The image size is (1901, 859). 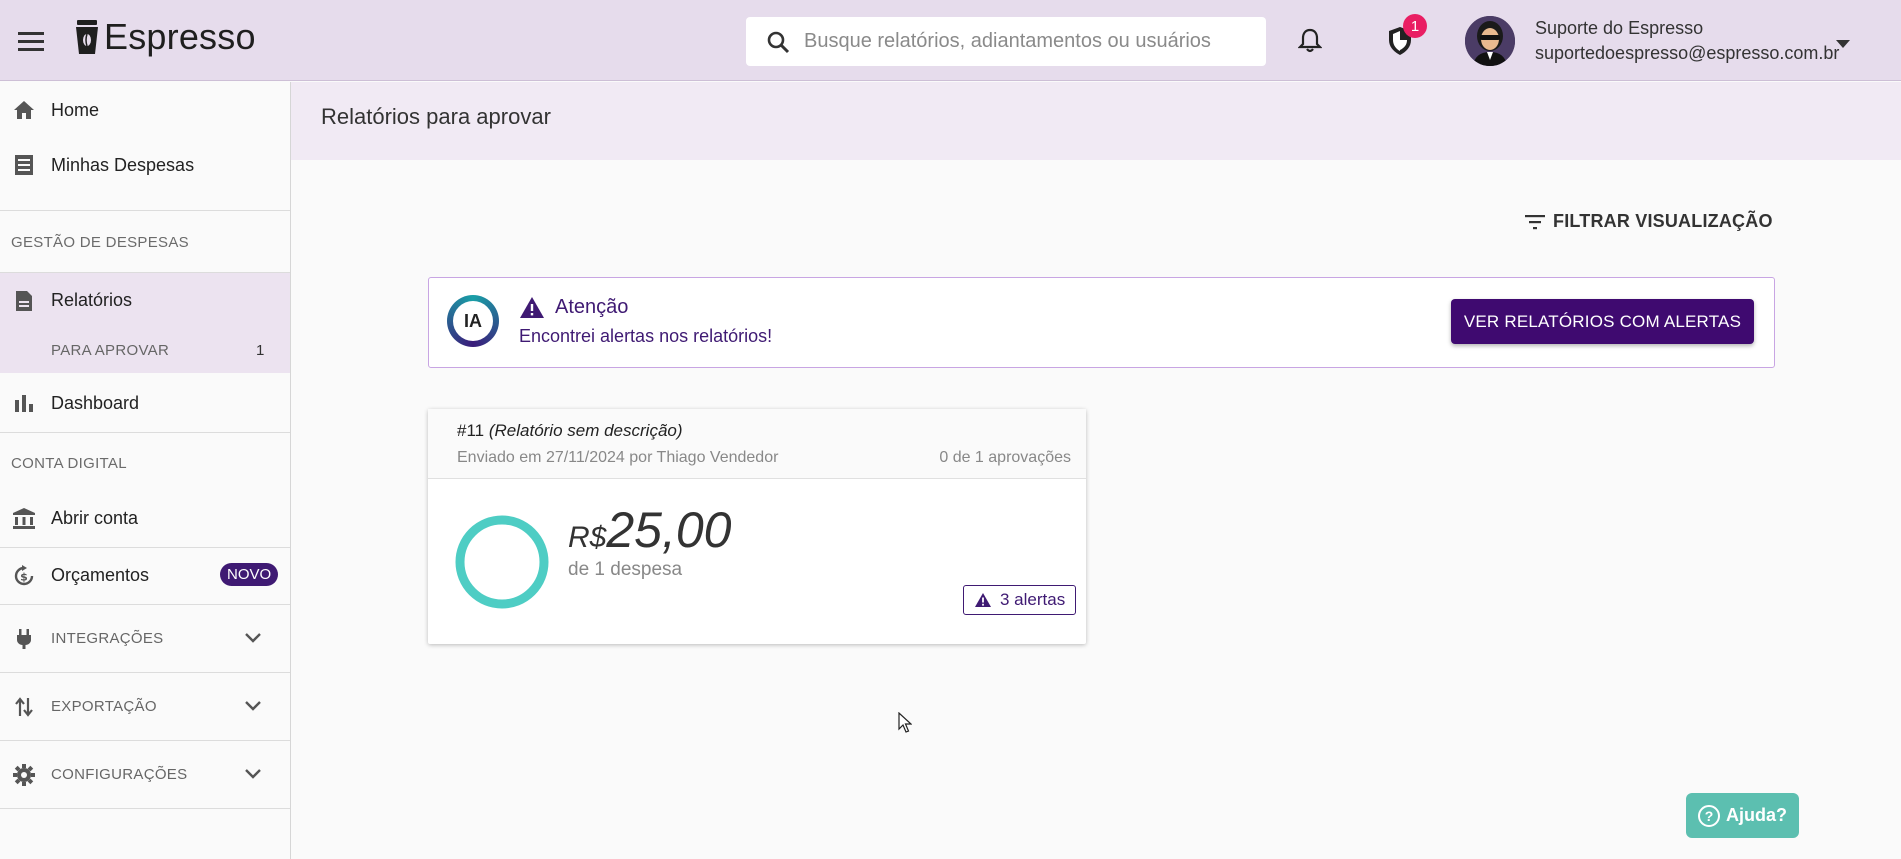 What do you see at coordinates (249, 574) in the screenshot?
I see `new-badge: NOVO` at bounding box center [249, 574].